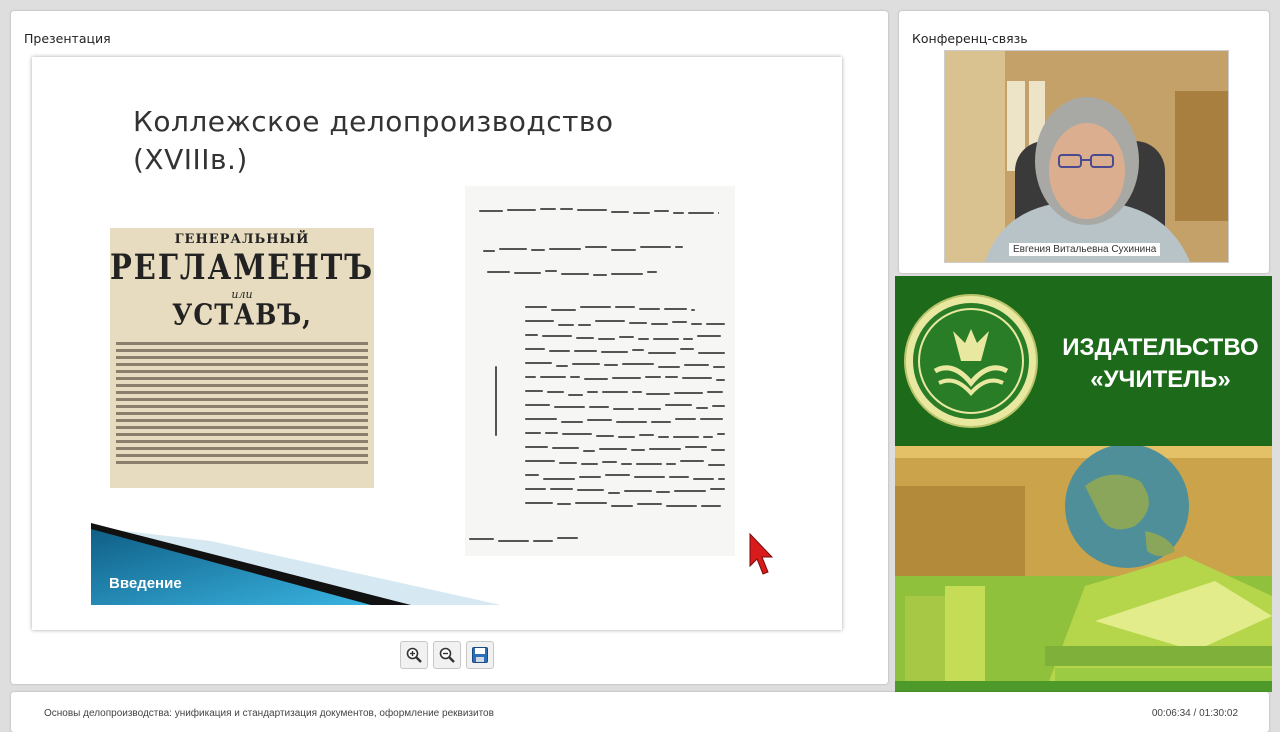  I want to click on publisher-banner: ИЗДАТЕЛЬСТВО «УЧИТЕЛЬ», so click(1083, 361).